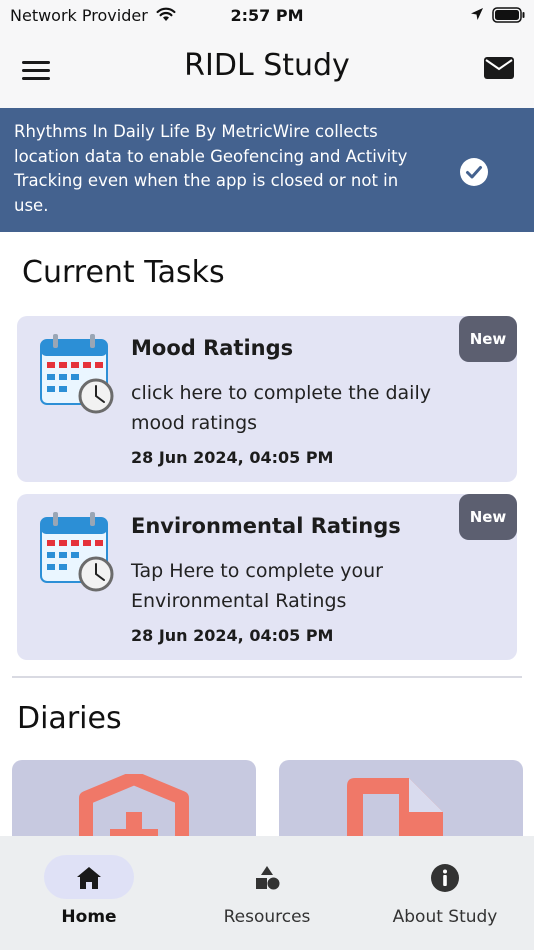 This screenshot has width=534, height=950. What do you see at coordinates (89, 917) in the screenshot?
I see `tab-label: Home` at bounding box center [89, 917].